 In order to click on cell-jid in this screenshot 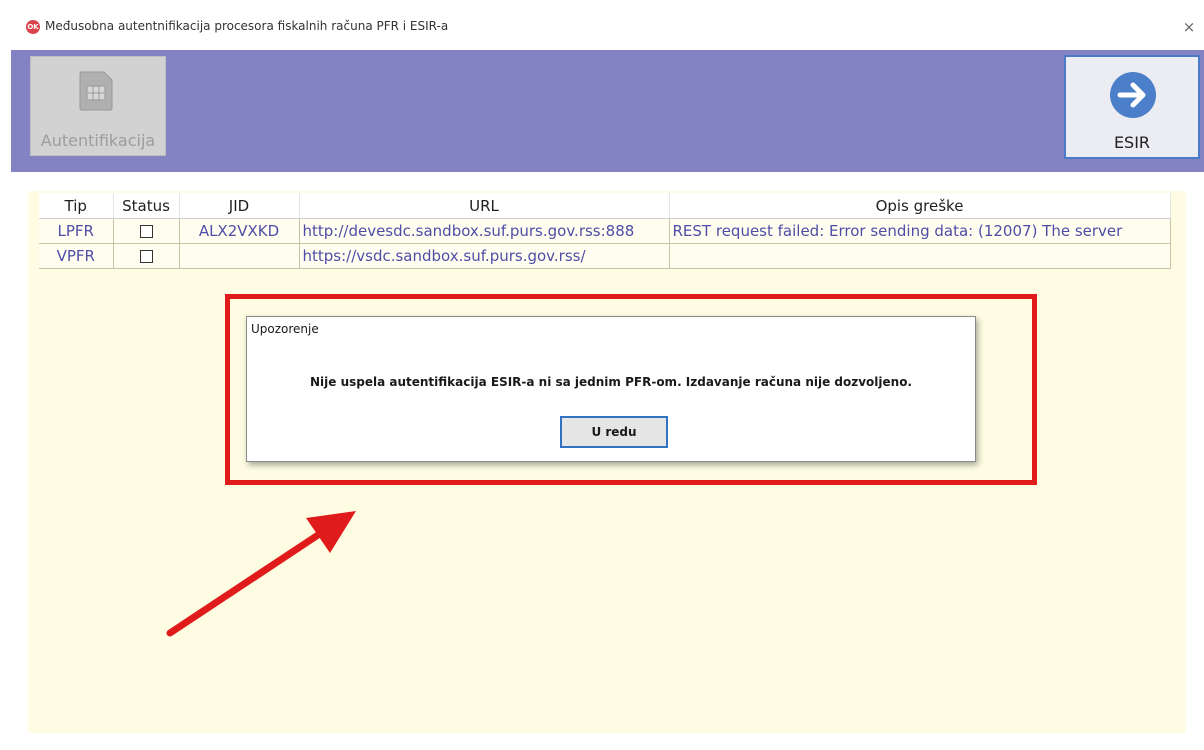, I will do `click(239, 256)`.